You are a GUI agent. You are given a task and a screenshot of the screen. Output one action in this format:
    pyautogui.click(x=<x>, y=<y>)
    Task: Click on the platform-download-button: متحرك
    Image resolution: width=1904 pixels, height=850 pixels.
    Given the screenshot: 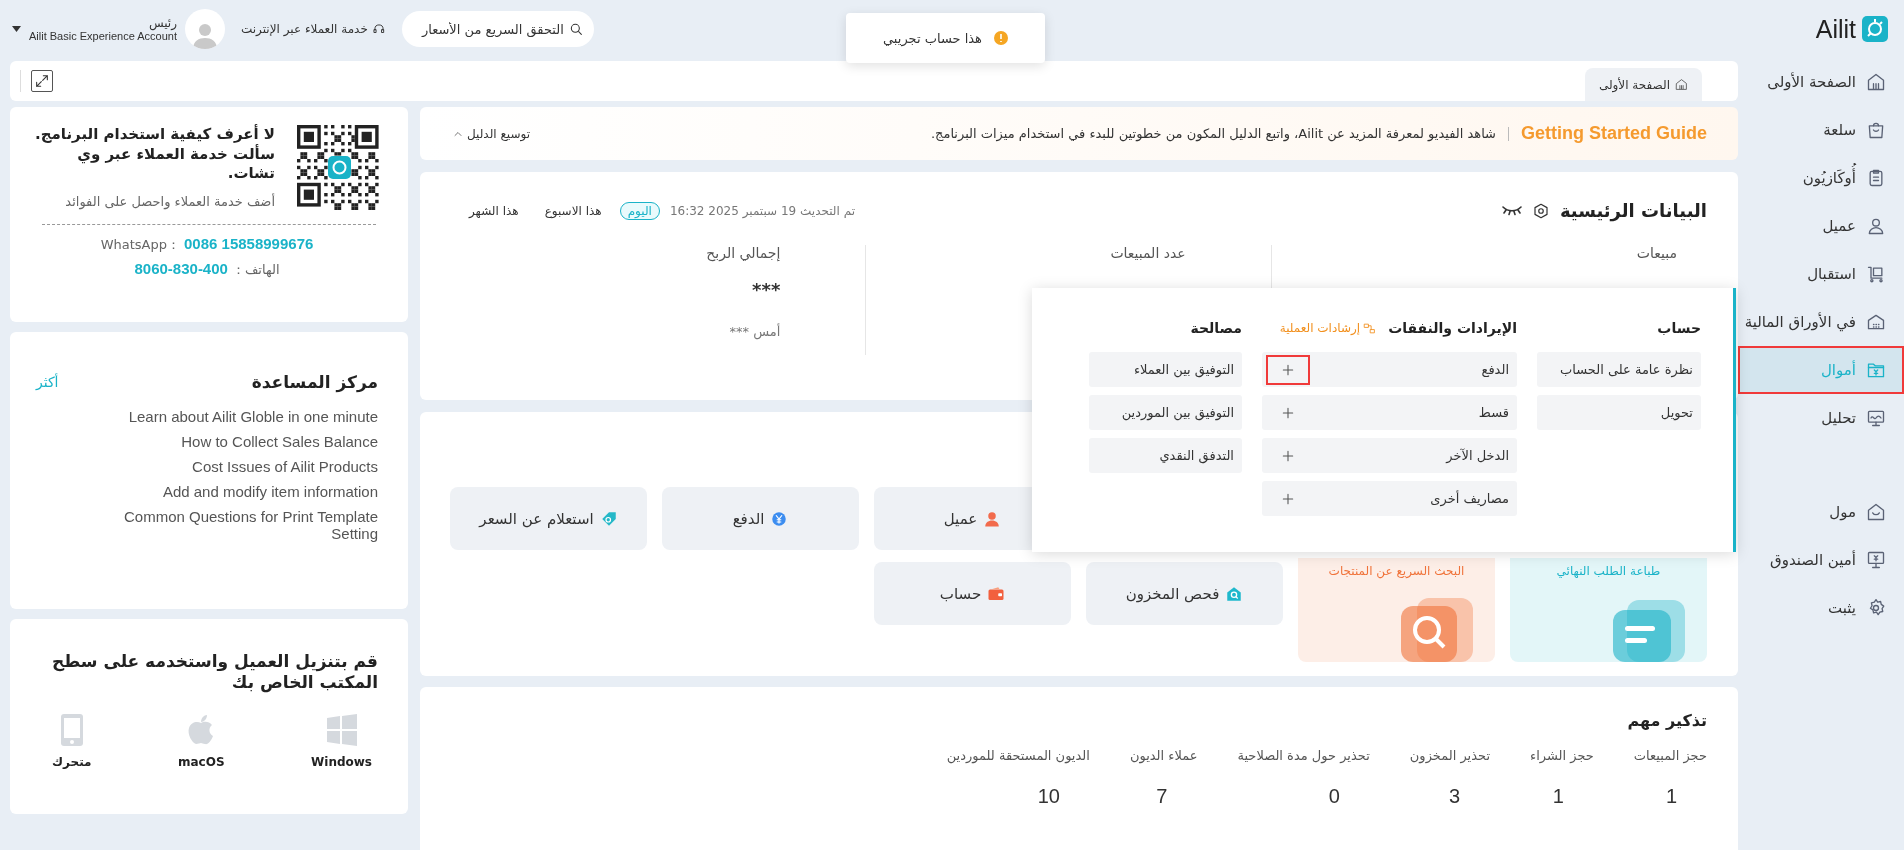 What is the action you would take?
    pyautogui.click(x=72, y=740)
    